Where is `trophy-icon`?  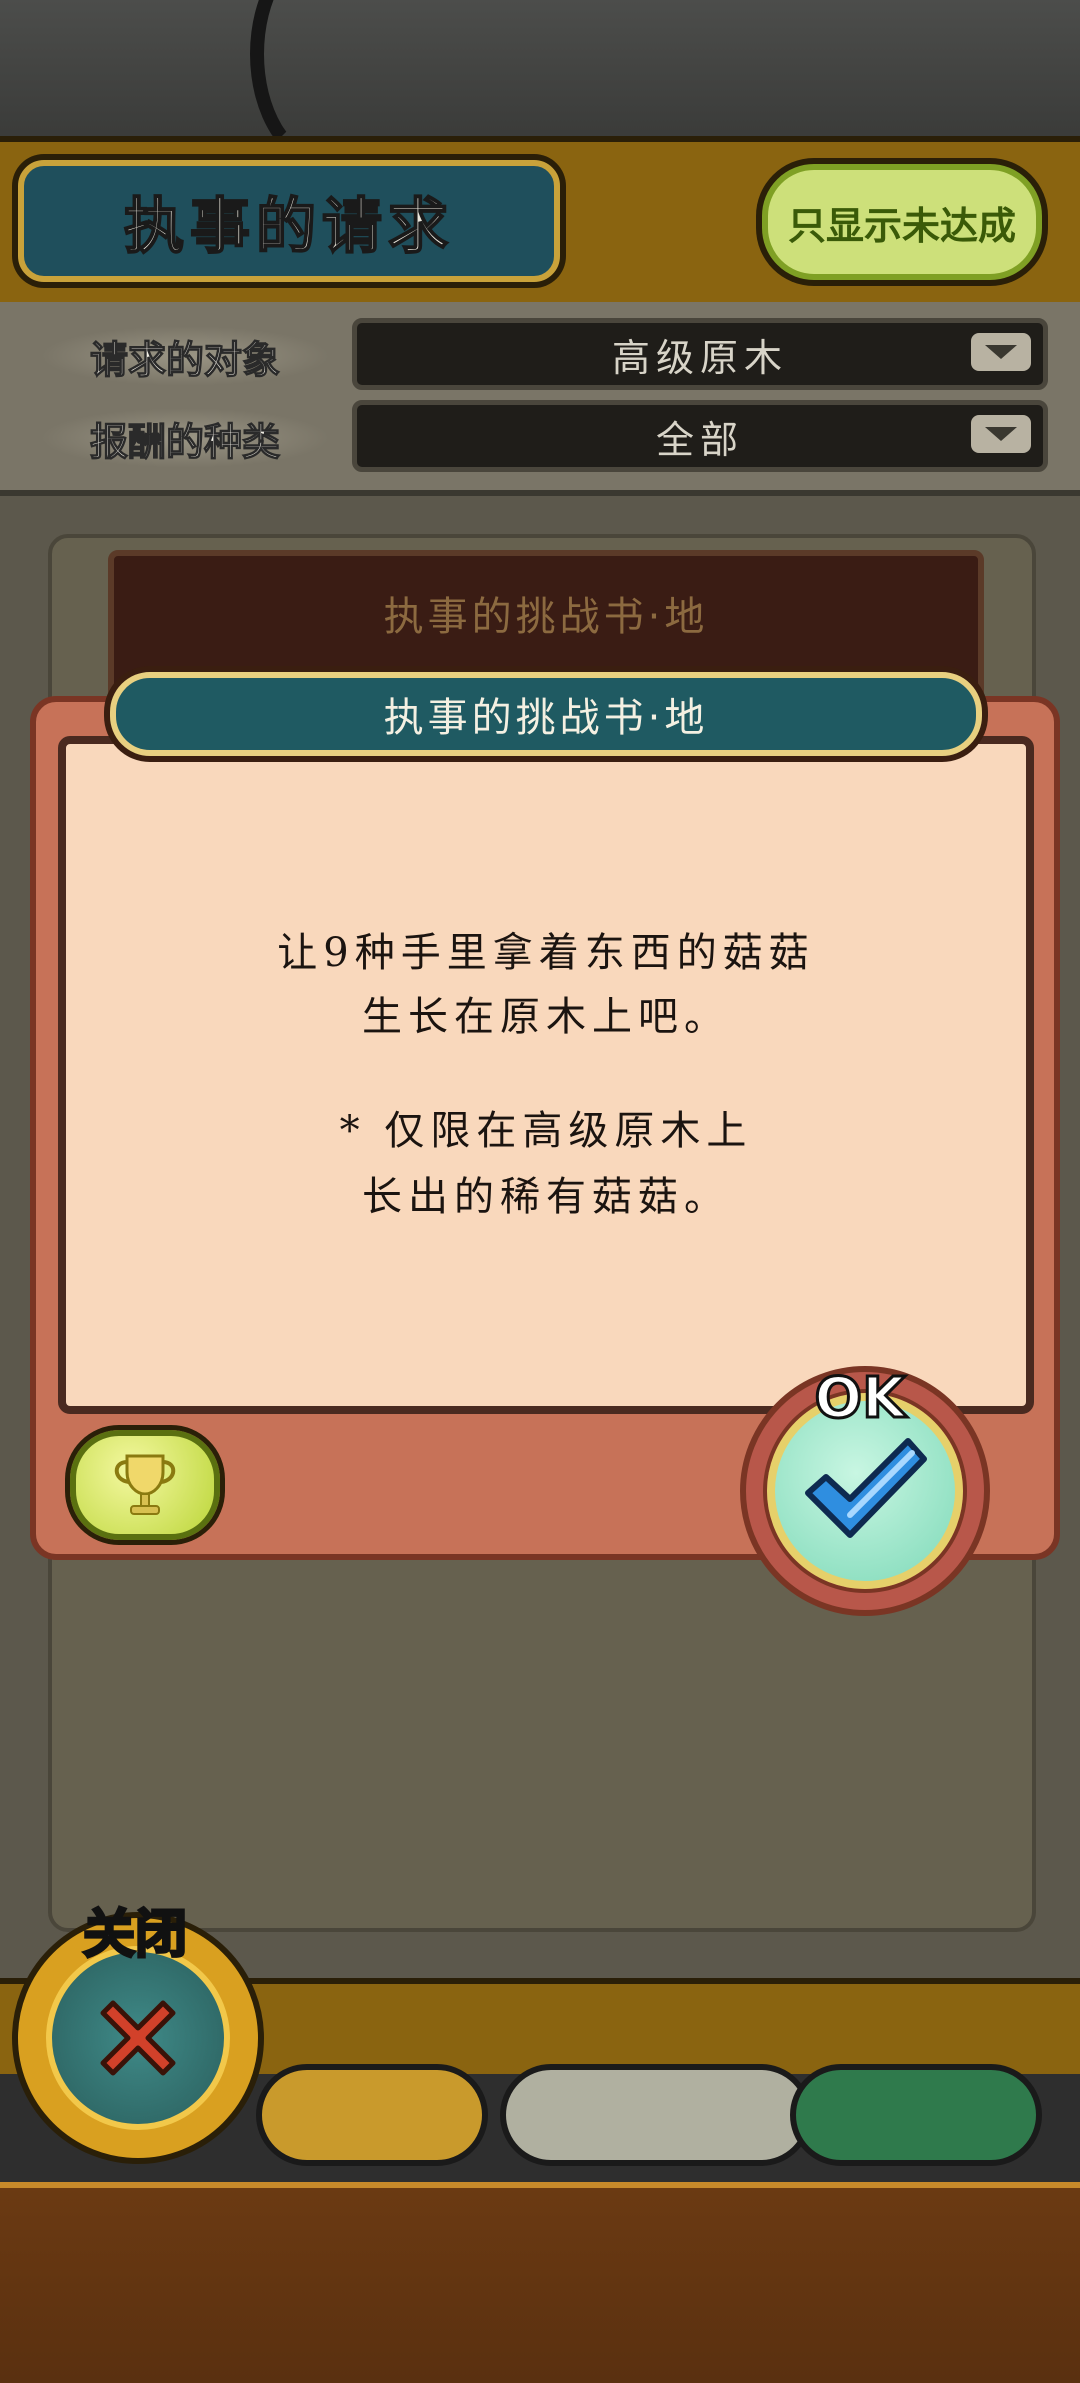 trophy-icon is located at coordinates (145, 1484).